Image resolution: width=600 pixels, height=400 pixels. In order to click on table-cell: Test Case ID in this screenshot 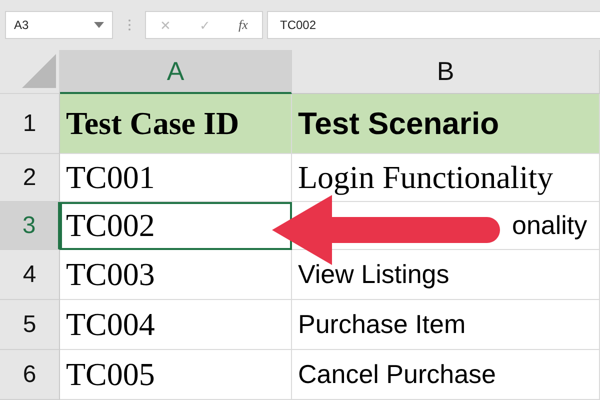, I will do `click(176, 124)`.